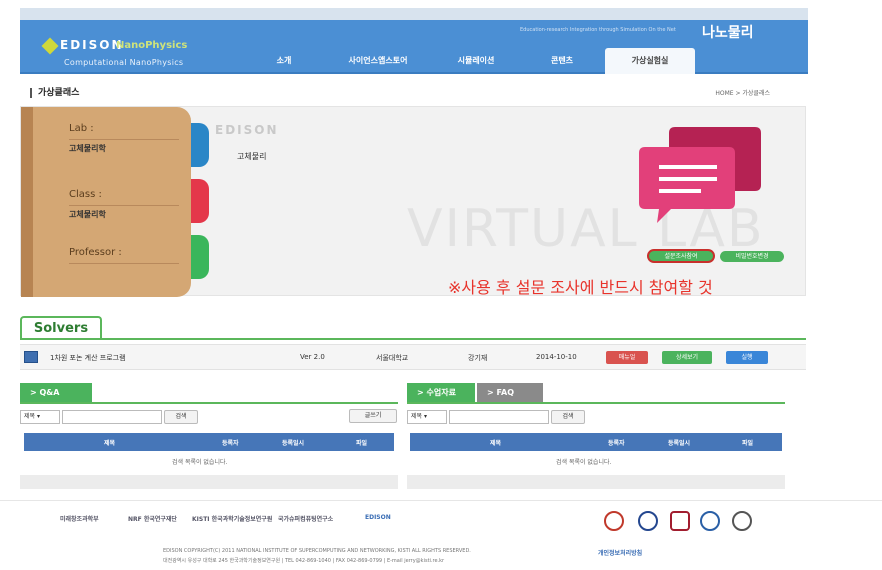 Image resolution: width=882 pixels, height=570 pixels. What do you see at coordinates (88, 358) in the screenshot?
I see `solver-name: 1차원 포논 계산 프로그램` at bounding box center [88, 358].